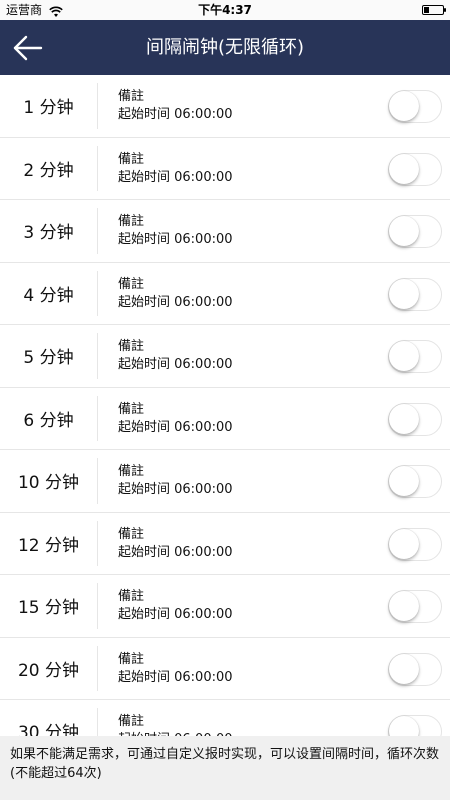  I want to click on status-right, so click(434, 10).